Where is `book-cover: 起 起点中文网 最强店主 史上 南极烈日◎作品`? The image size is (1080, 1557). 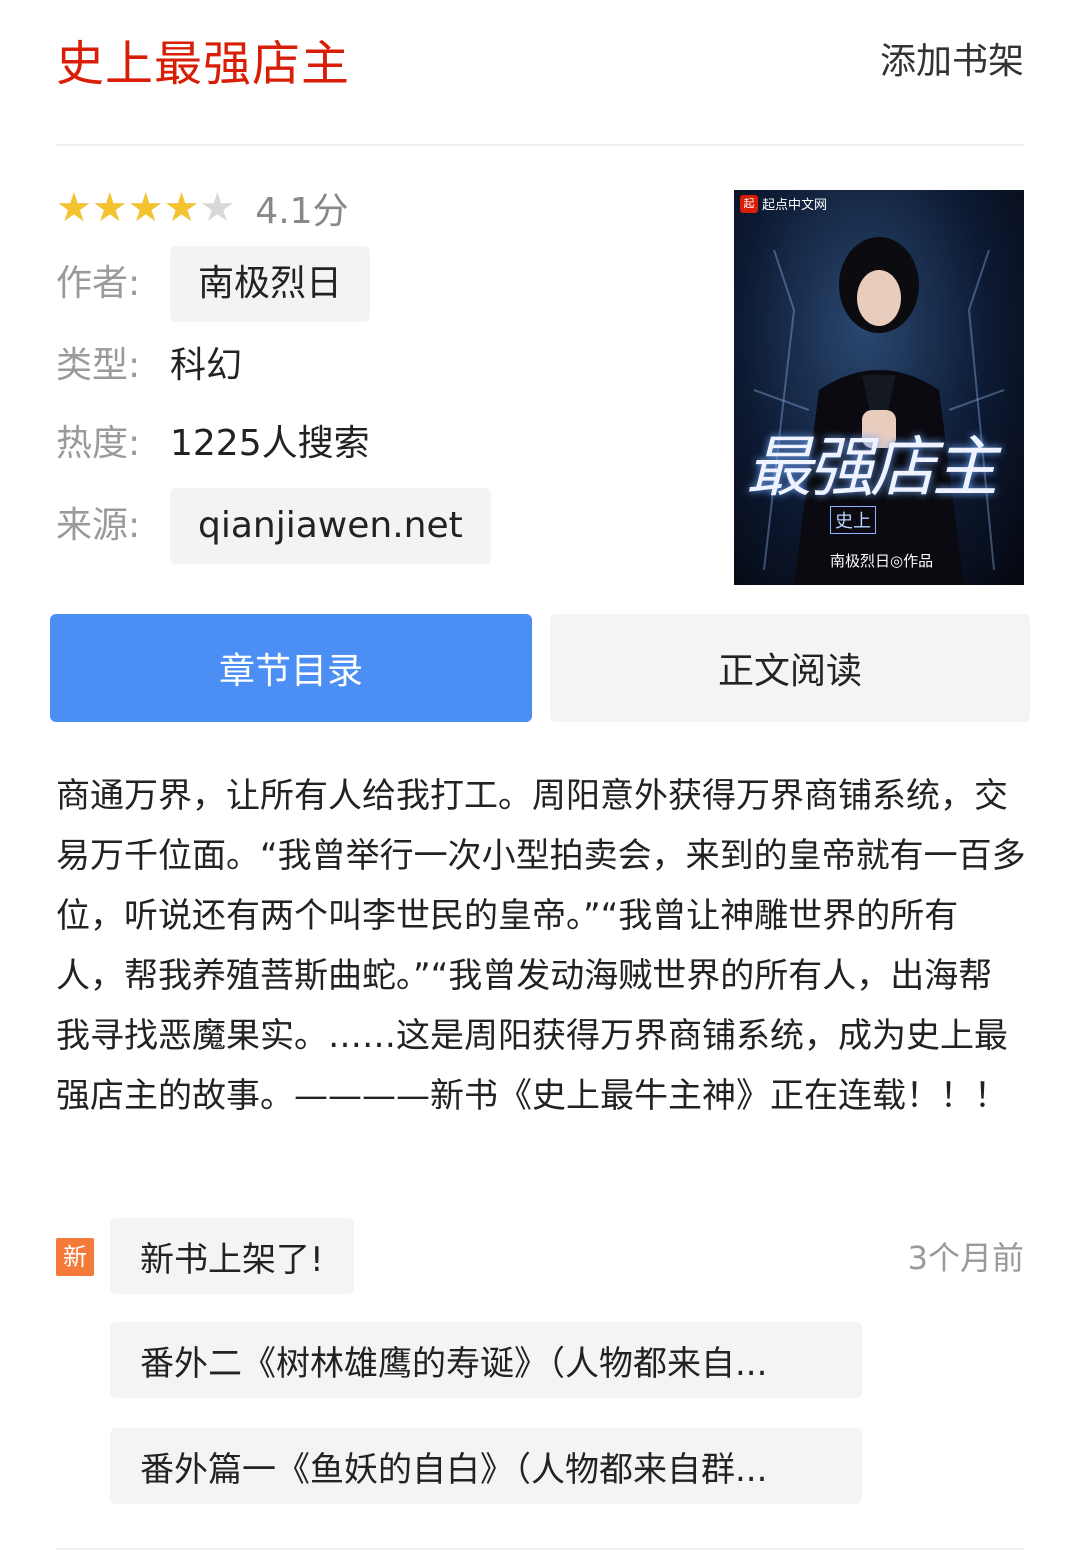 book-cover: 起 起点中文网 最强店主 史上 南极烈日◎作品 is located at coordinates (879, 387).